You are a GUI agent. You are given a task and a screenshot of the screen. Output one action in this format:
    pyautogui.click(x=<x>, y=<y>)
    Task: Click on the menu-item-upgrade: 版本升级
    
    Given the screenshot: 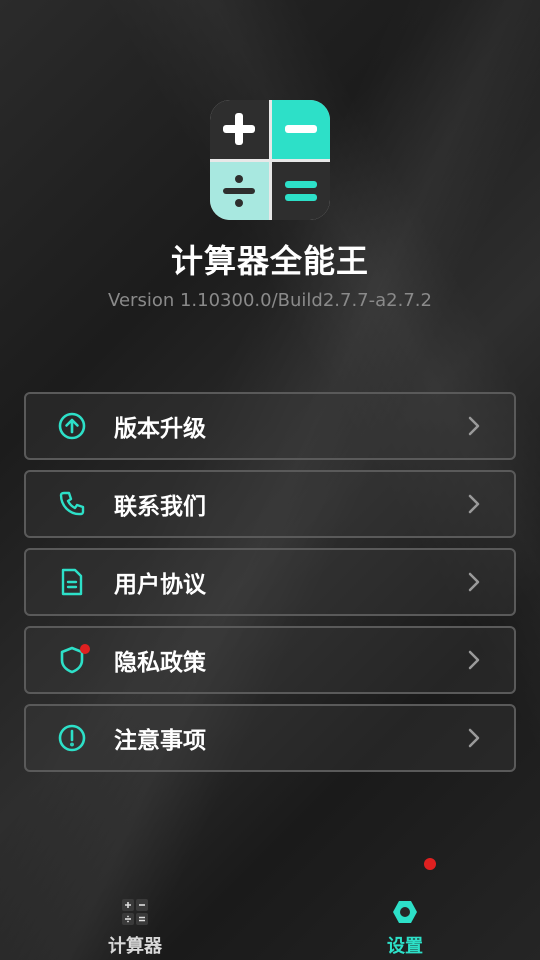 What is the action you would take?
    pyautogui.click(x=270, y=426)
    